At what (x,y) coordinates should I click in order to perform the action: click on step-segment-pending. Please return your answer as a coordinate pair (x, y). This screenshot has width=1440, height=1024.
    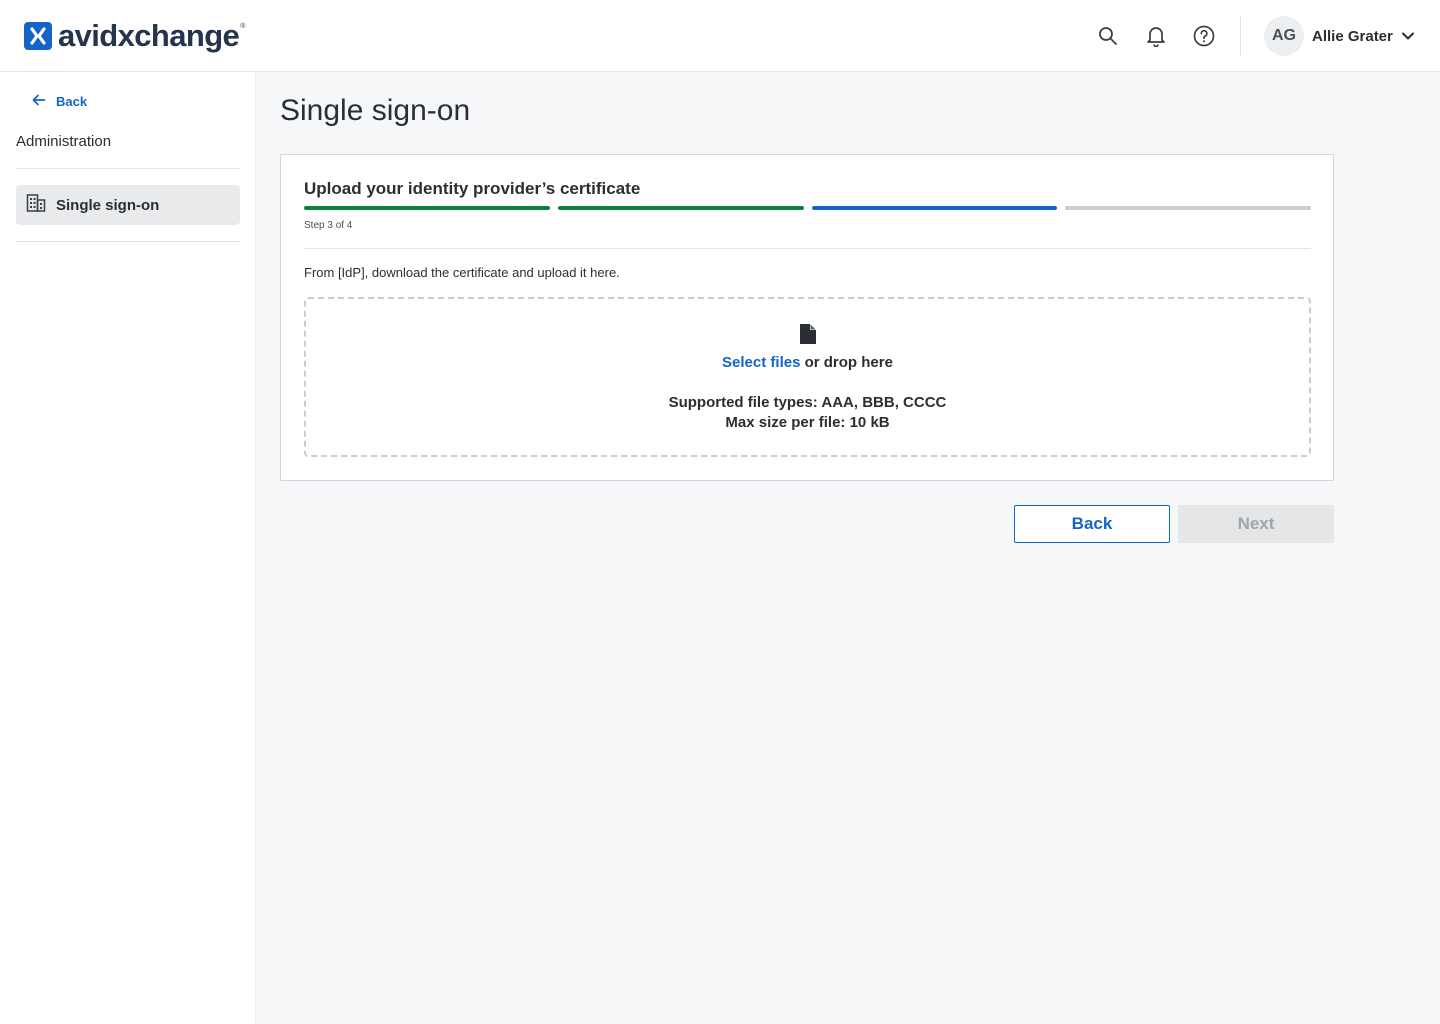
    Looking at the image, I should click on (1188, 208).